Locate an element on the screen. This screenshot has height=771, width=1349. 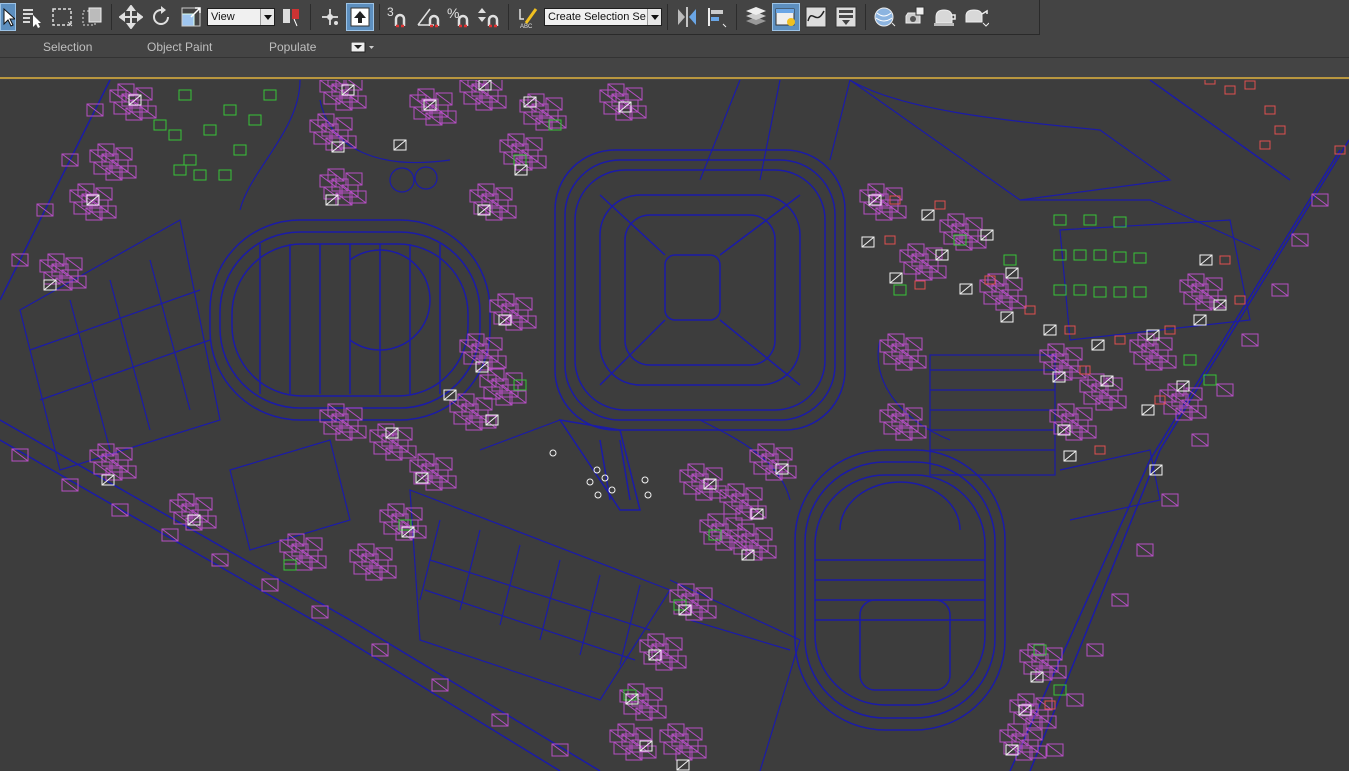
keyboard-shortcut-override-button is located at coordinates (360, 17).